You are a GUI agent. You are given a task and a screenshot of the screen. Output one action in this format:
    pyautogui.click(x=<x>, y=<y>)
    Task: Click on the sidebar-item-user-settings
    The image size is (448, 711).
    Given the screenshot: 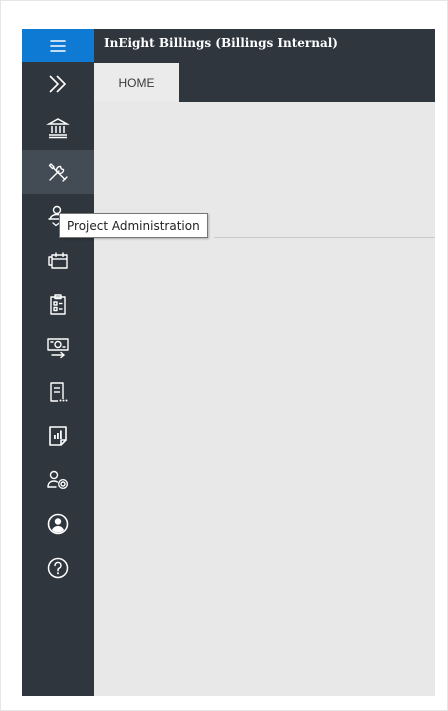 What is the action you would take?
    pyautogui.click(x=58, y=480)
    